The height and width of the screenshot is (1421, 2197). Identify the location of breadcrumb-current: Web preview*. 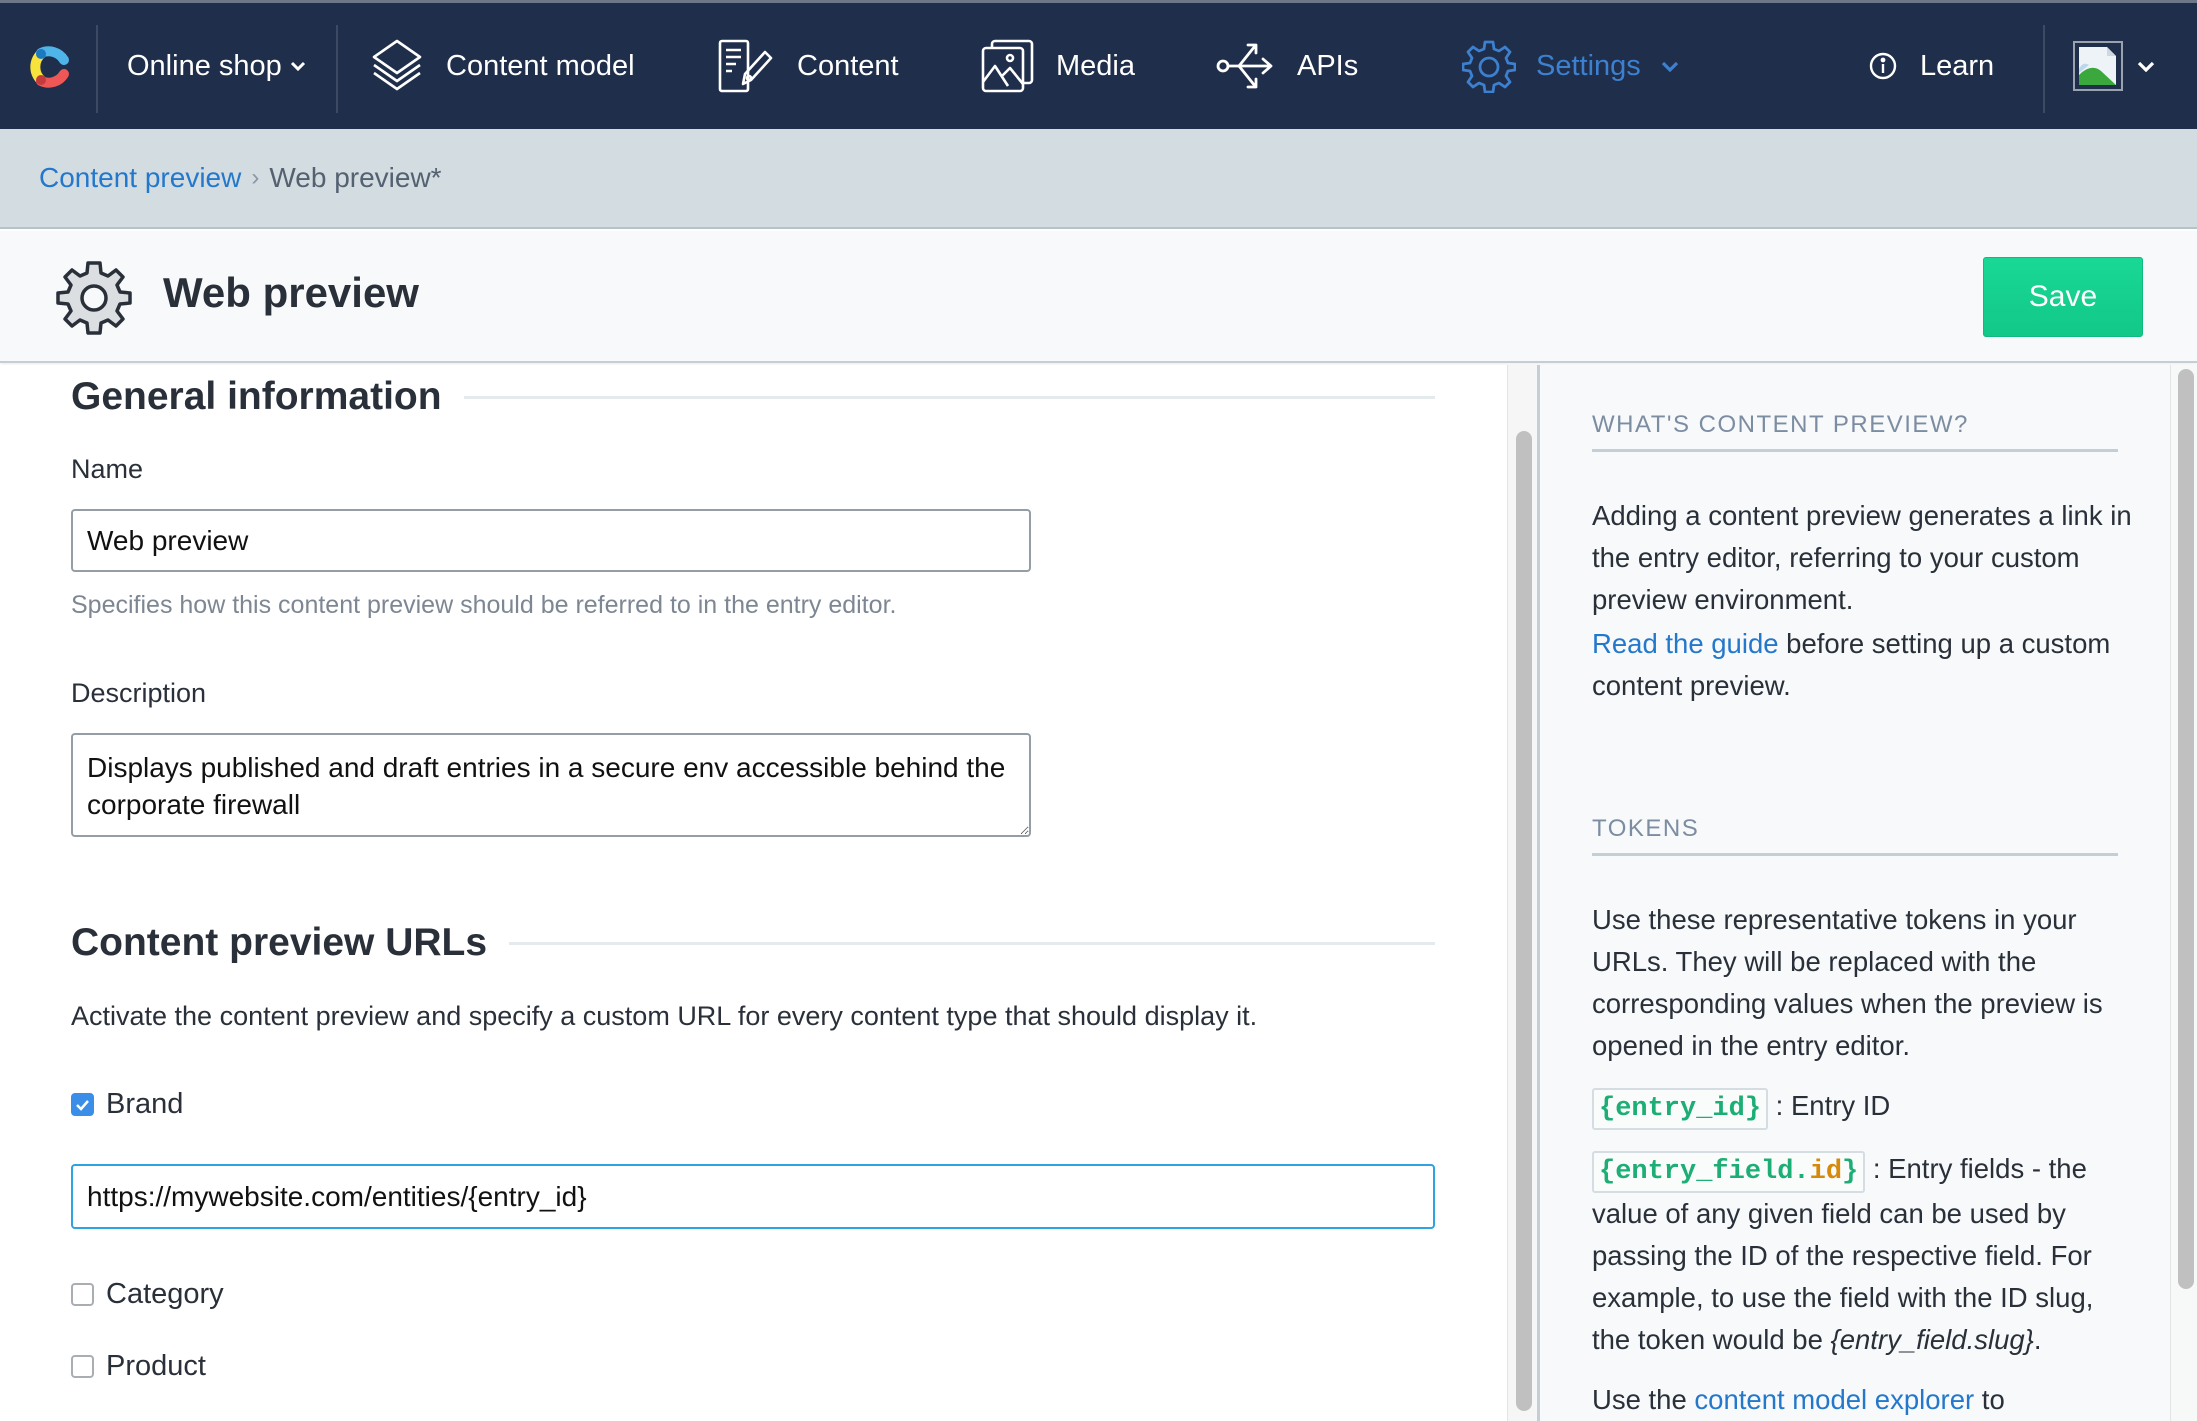
(355, 177).